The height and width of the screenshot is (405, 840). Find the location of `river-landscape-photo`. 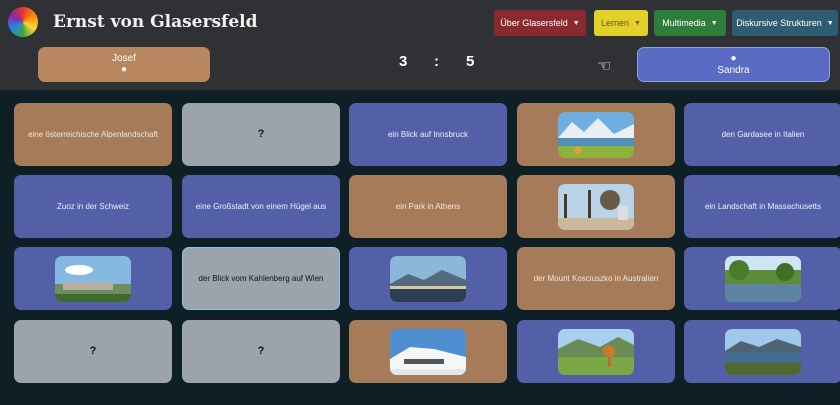

river-landscape-photo is located at coordinates (763, 278).